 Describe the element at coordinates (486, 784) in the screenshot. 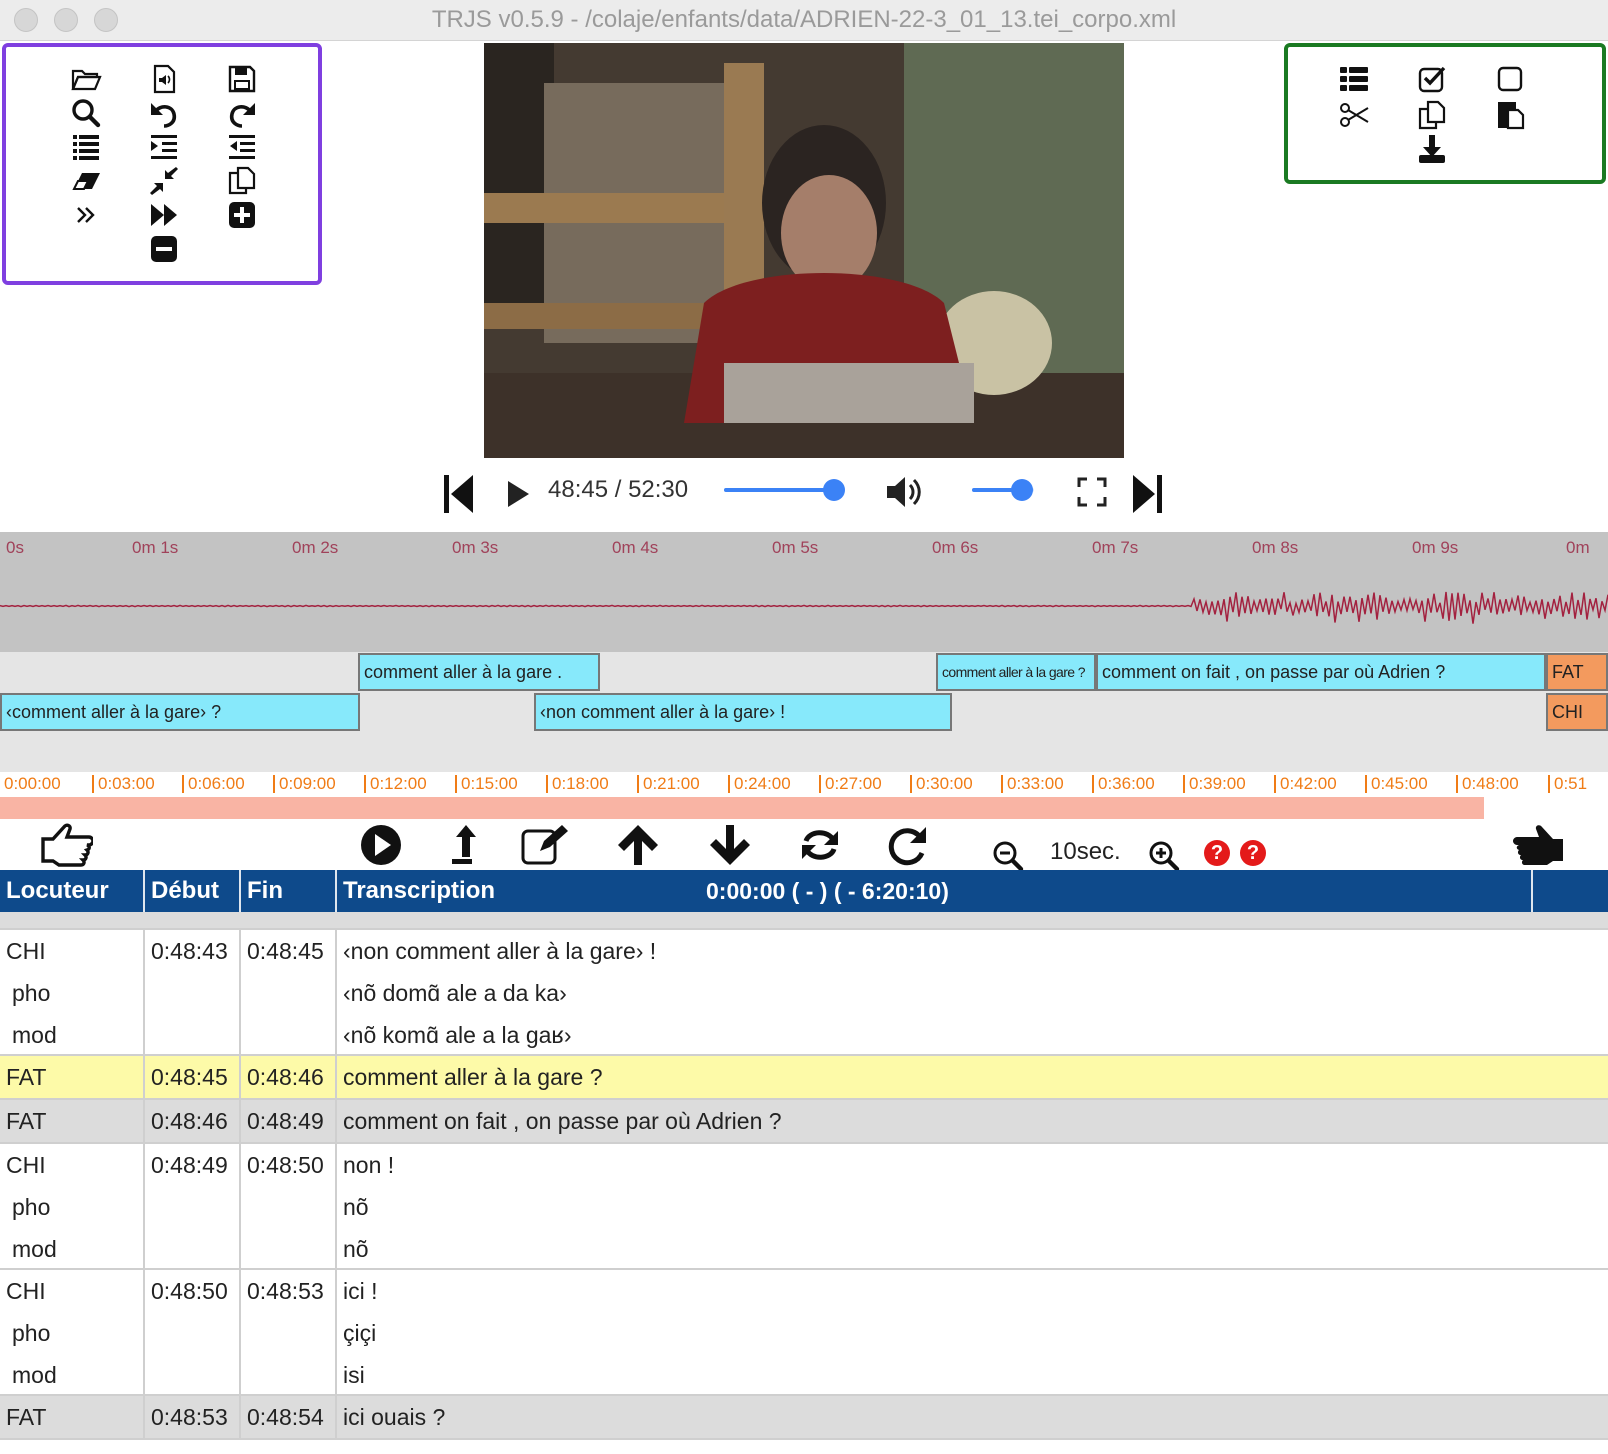

I see `timeline-tick: 0:15:00` at that location.